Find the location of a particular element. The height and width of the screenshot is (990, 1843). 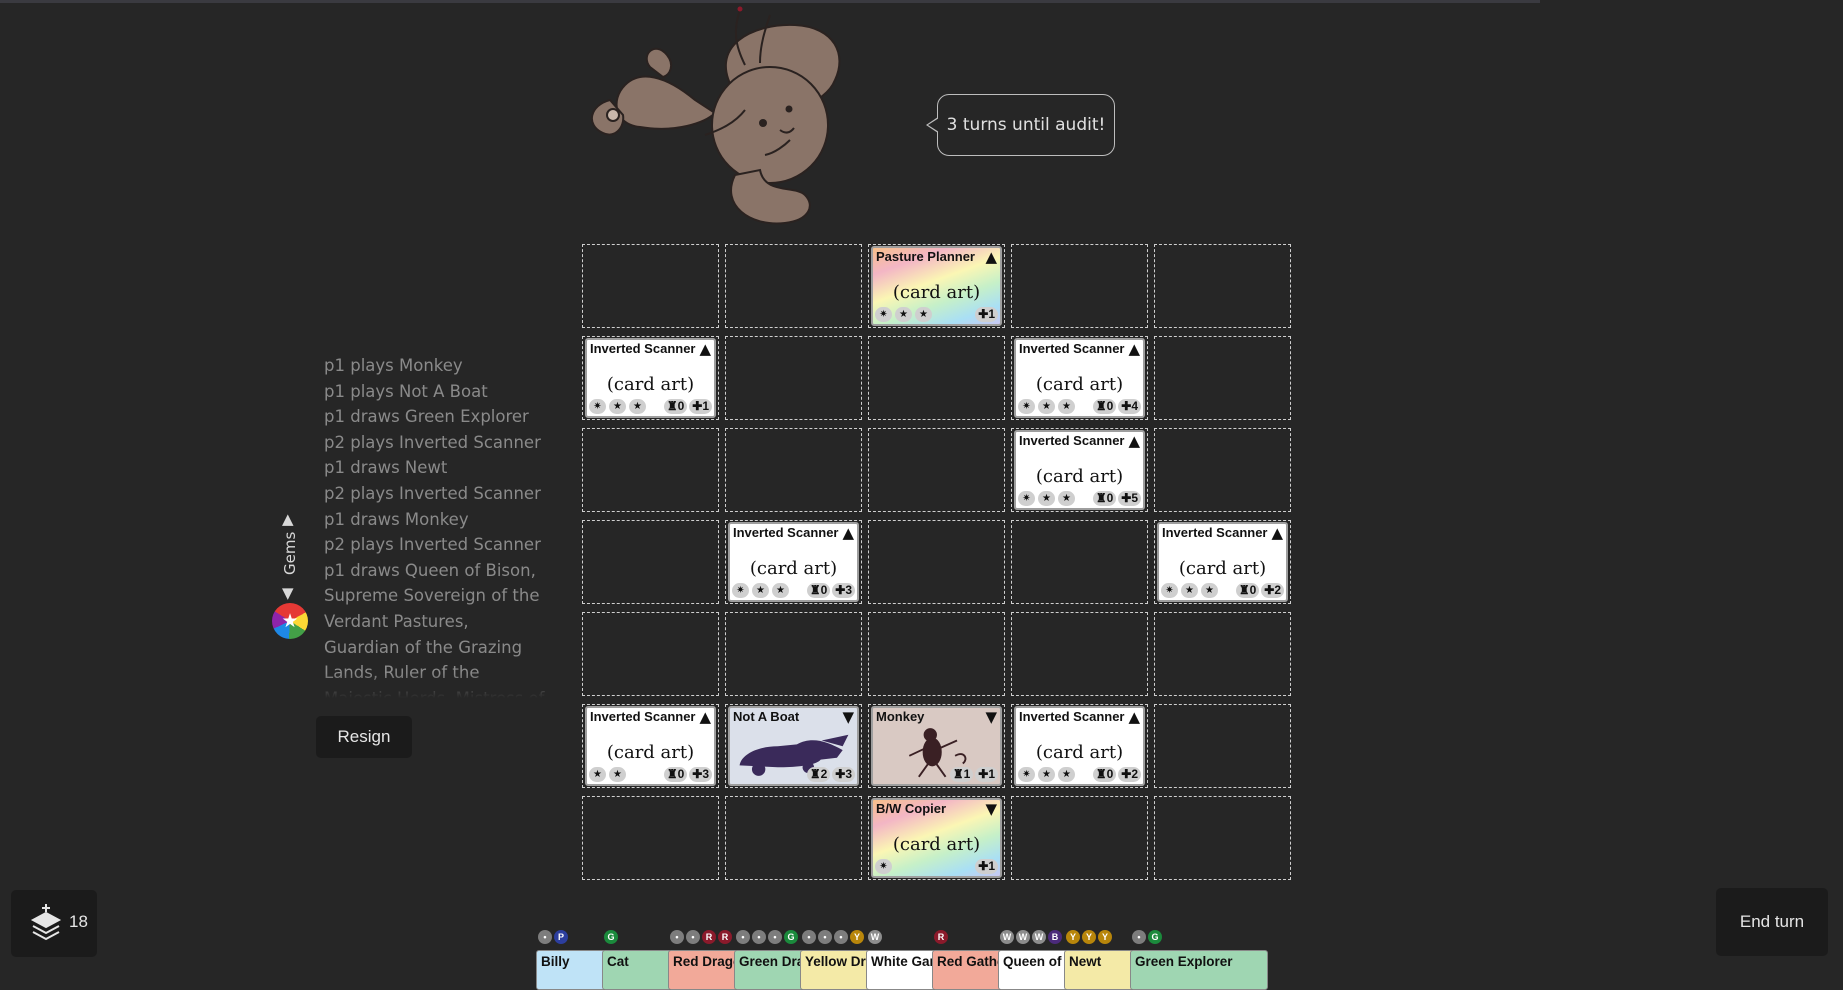

hand-gem-icon: W is located at coordinates (1007, 937).